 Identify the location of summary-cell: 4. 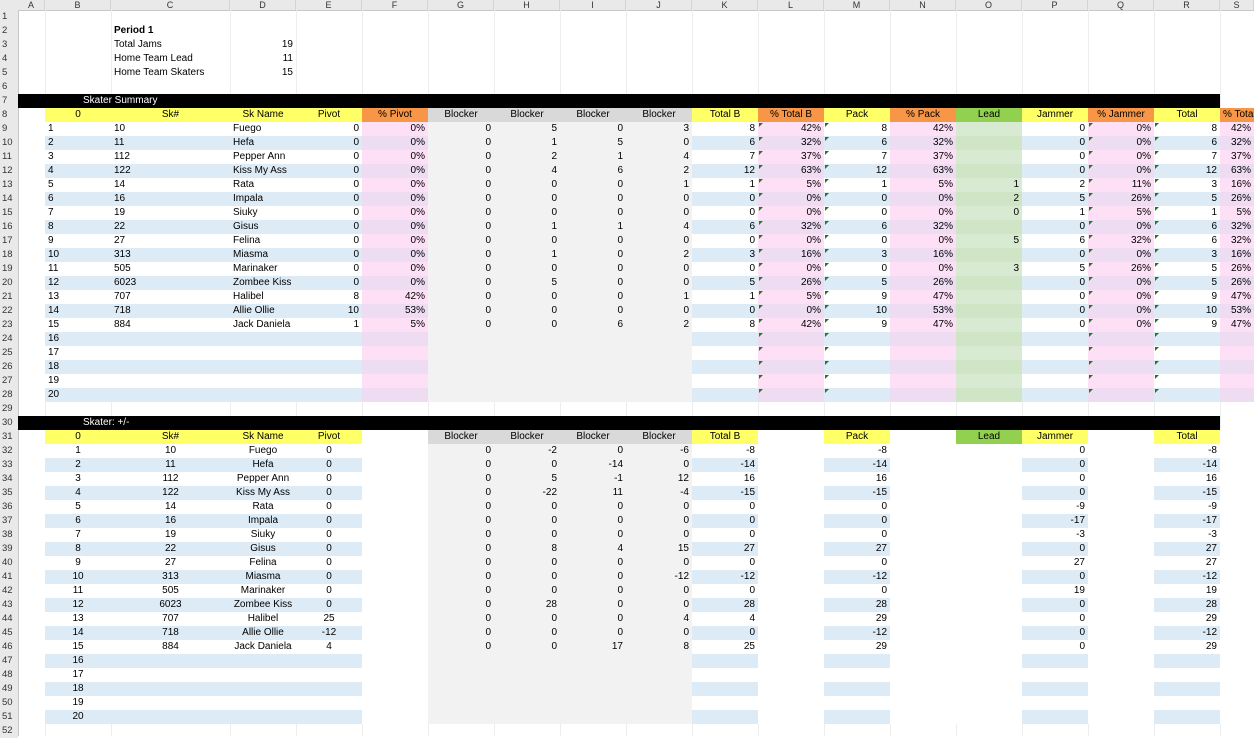
(659, 157).